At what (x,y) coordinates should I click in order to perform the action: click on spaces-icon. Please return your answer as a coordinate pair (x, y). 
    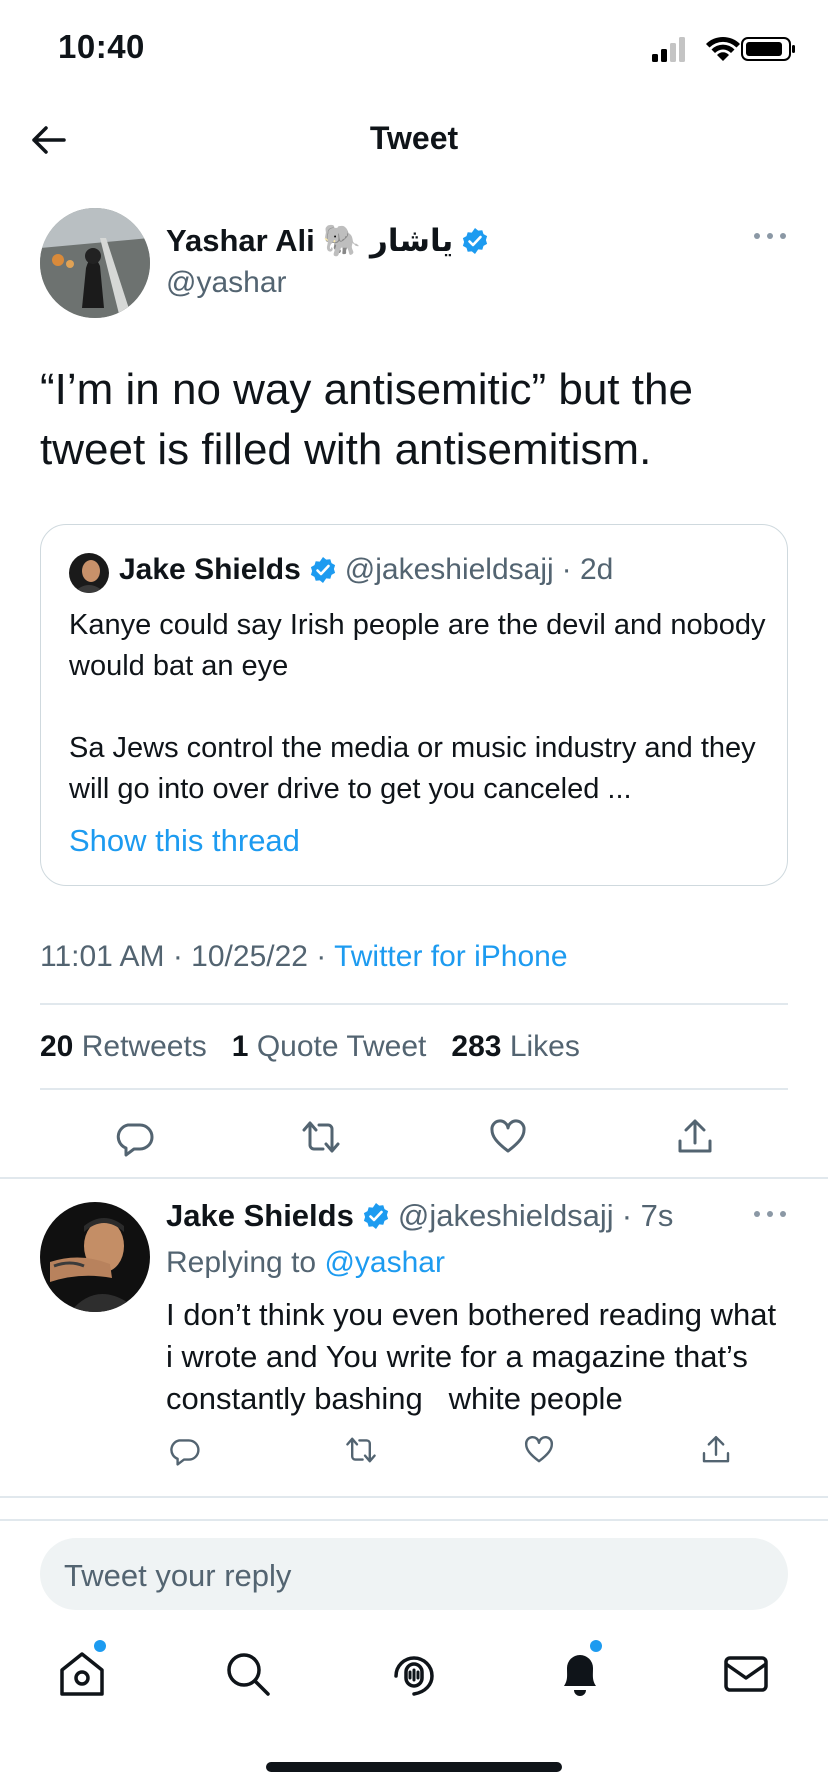
    Looking at the image, I should click on (414, 1676).